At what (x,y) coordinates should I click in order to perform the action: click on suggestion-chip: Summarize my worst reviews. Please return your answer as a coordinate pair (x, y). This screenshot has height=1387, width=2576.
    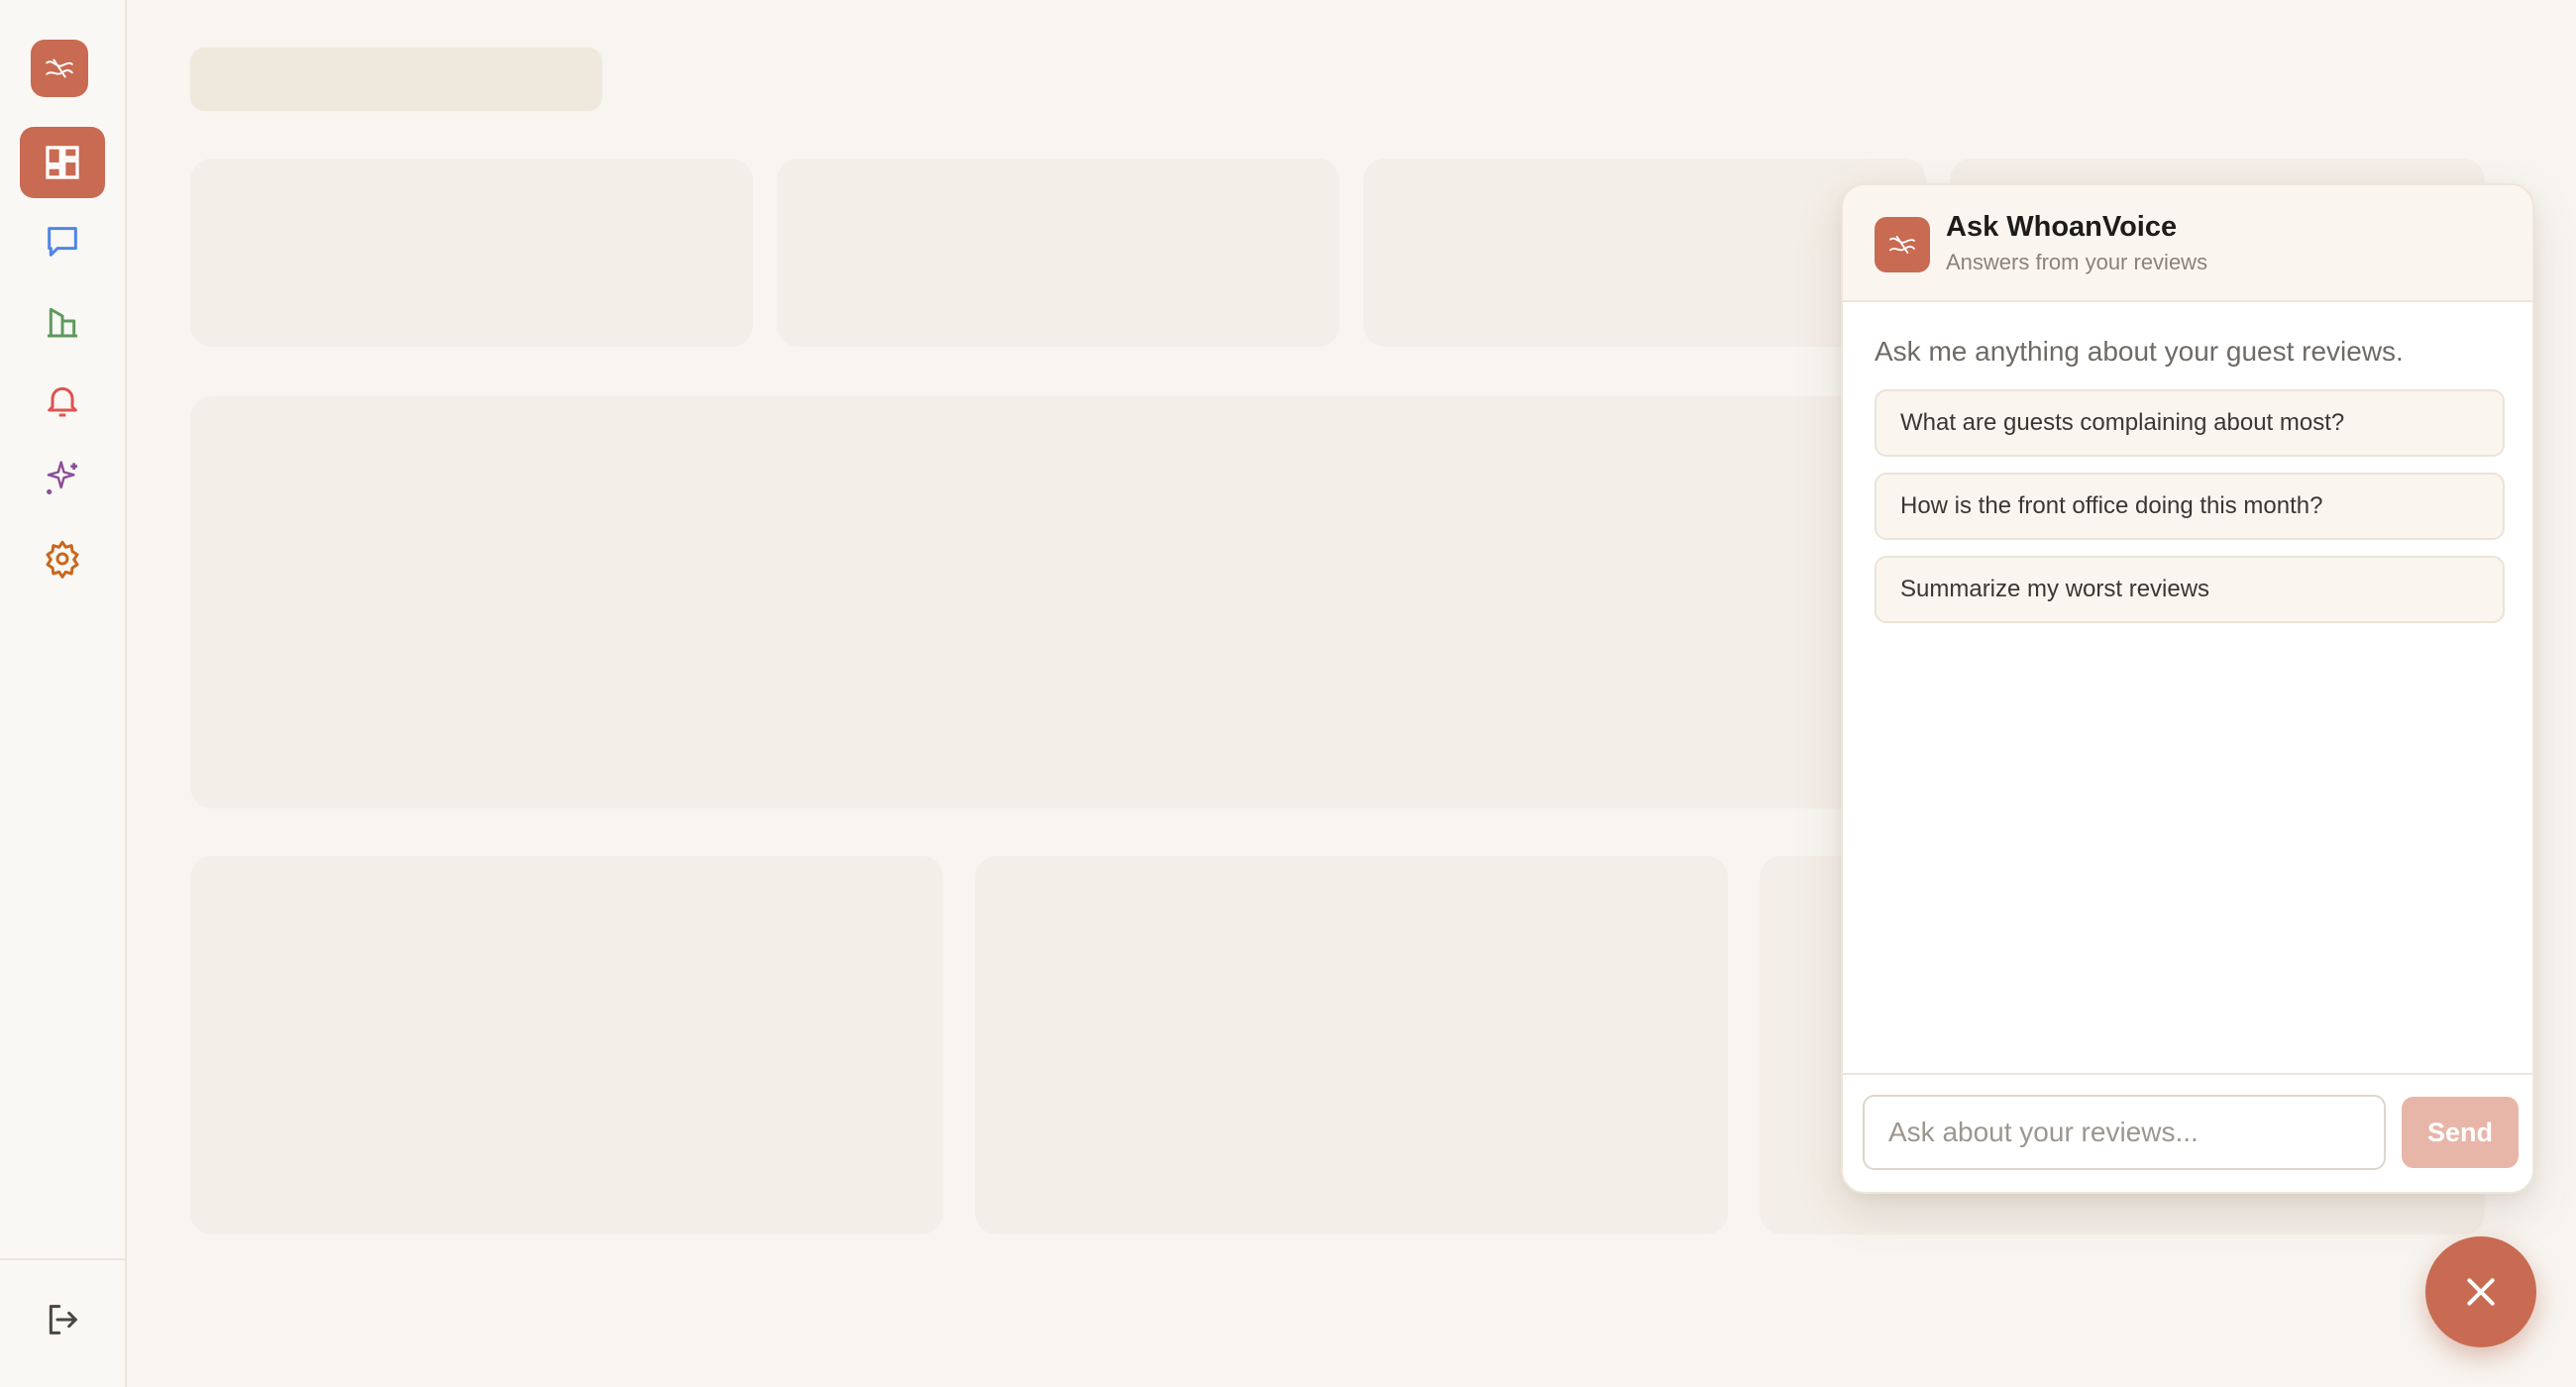
    Looking at the image, I should click on (2190, 589).